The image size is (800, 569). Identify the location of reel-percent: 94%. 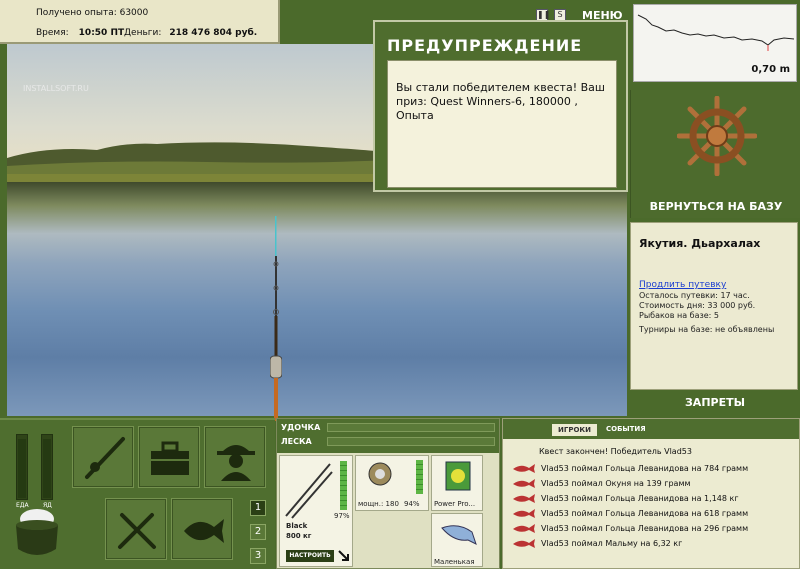
(412, 504).